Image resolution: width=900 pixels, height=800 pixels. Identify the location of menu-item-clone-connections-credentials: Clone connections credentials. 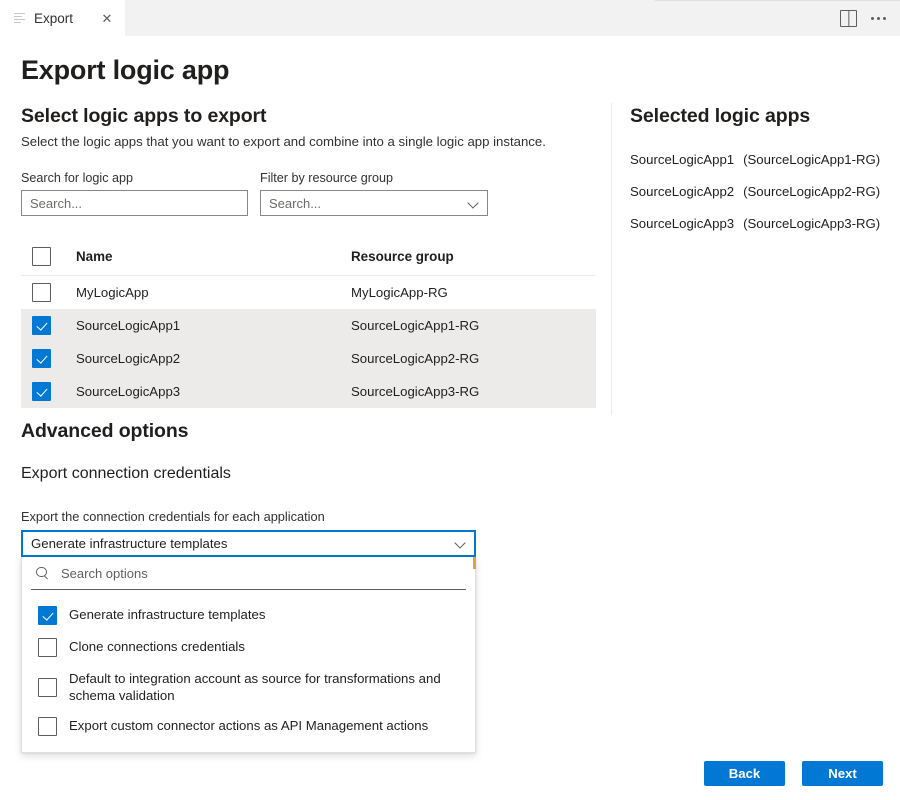
(248, 647).